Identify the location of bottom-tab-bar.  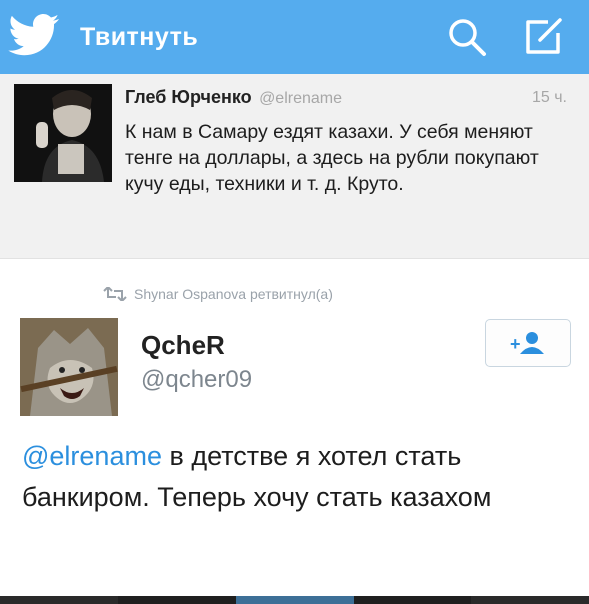
(294, 600).